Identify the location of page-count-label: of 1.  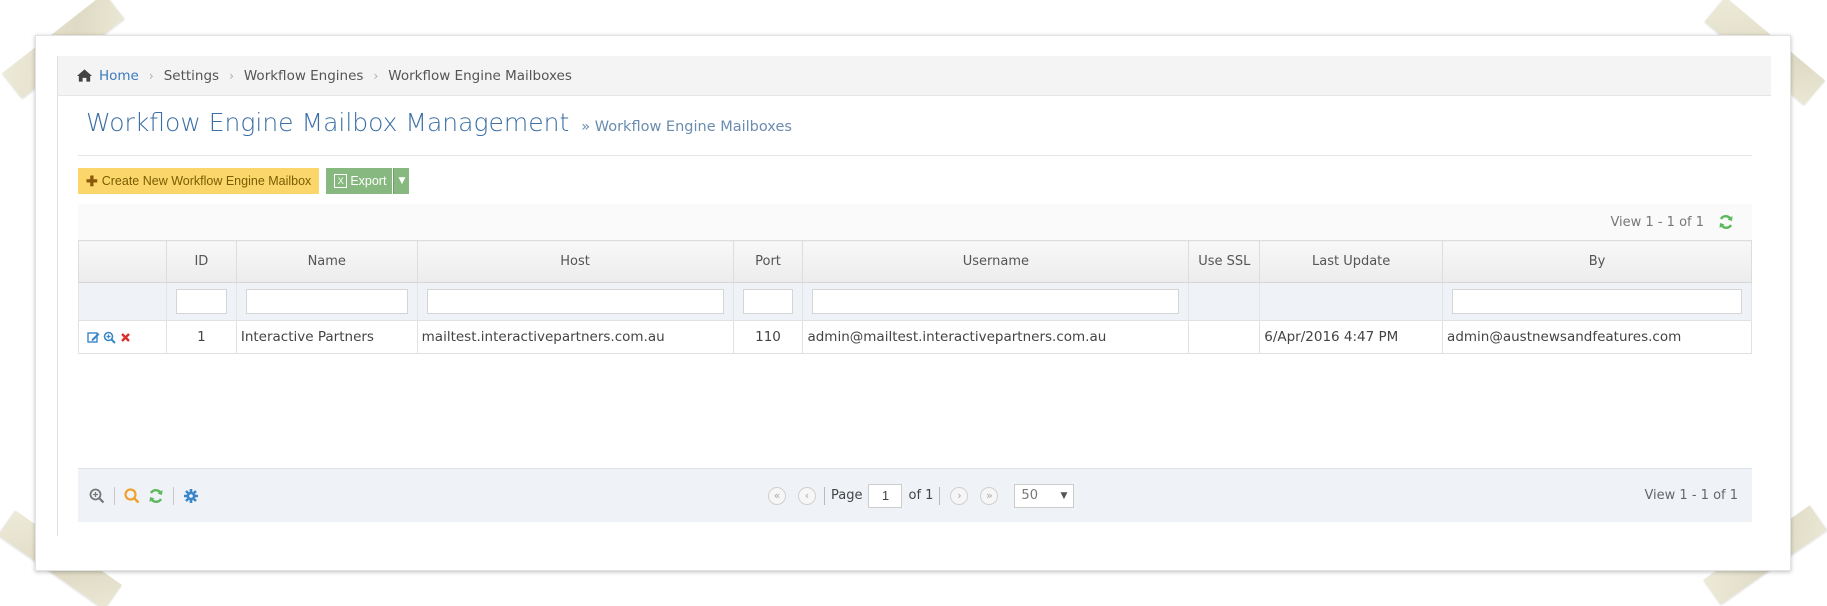
(921, 495).